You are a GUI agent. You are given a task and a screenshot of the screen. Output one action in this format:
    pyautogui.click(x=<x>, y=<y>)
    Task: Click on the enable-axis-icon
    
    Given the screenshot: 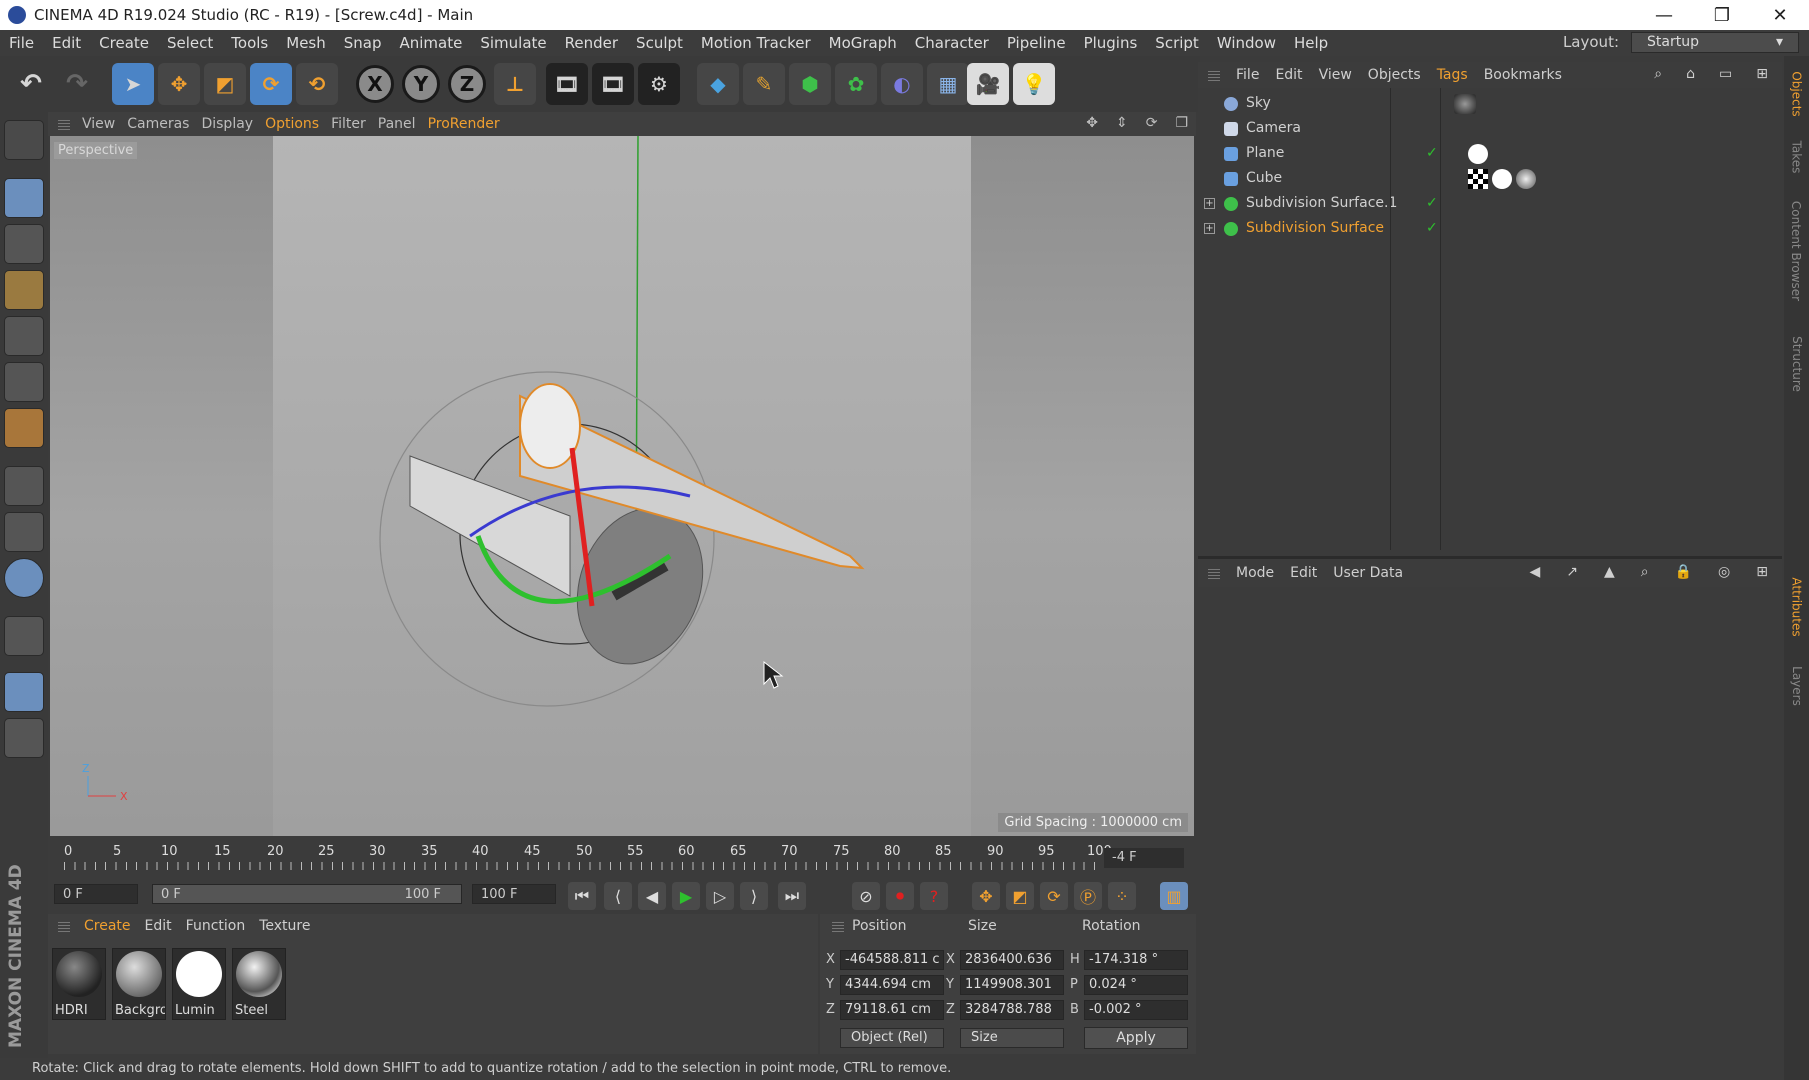 What is the action you would take?
    pyautogui.click(x=24, y=486)
    